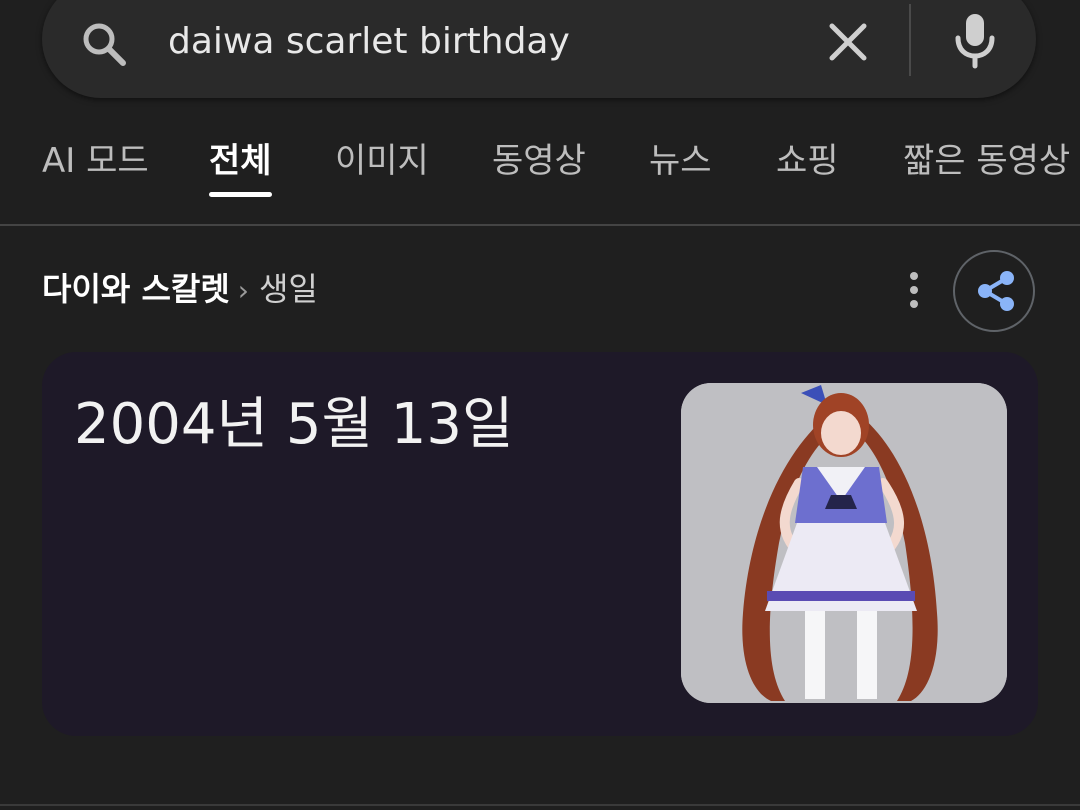  Describe the element at coordinates (975, 40) in the screenshot. I see `microphone-icon` at that location.